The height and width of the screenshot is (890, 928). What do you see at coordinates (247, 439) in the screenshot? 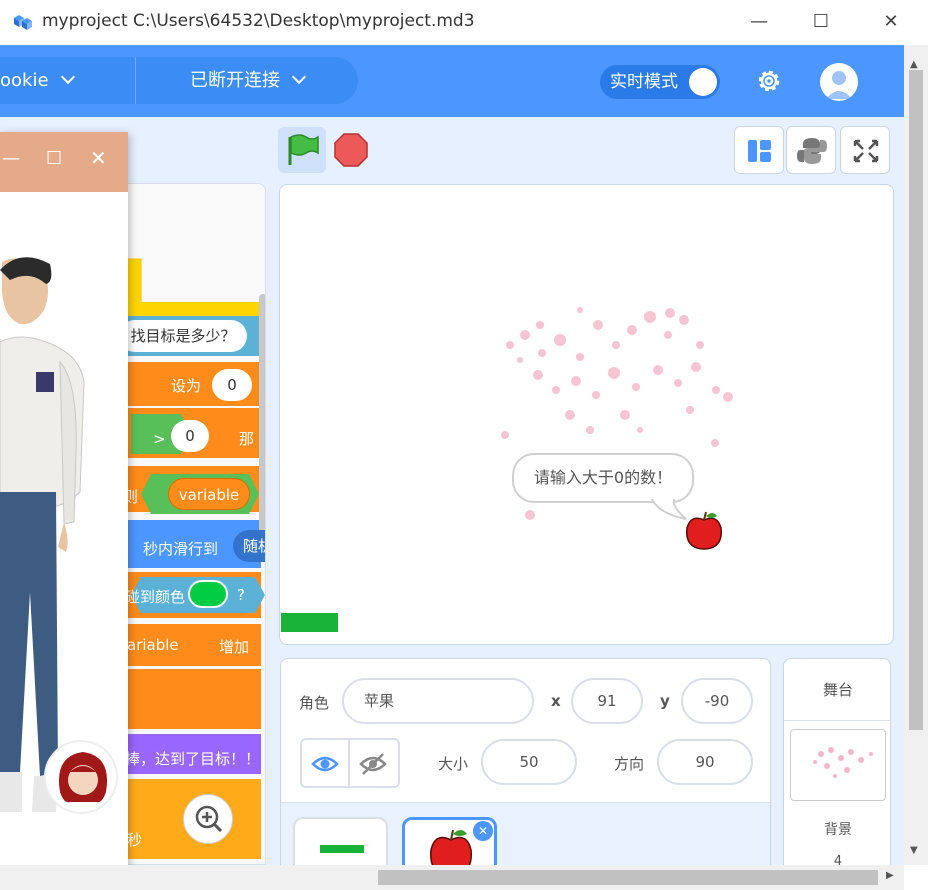
I see `then-label: 那` at bounding box center [247, 439].